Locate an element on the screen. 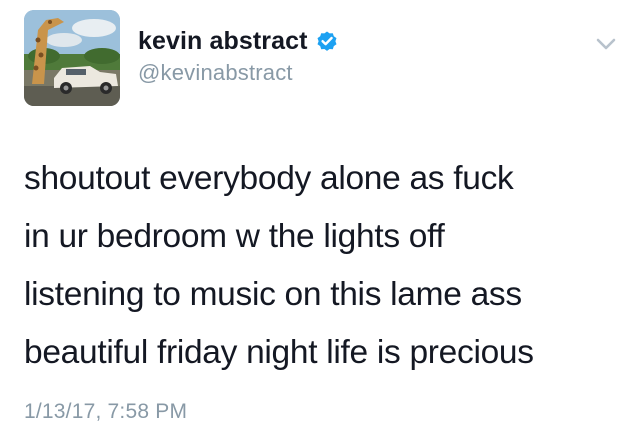  avatar is located at coordinates (72, 58).